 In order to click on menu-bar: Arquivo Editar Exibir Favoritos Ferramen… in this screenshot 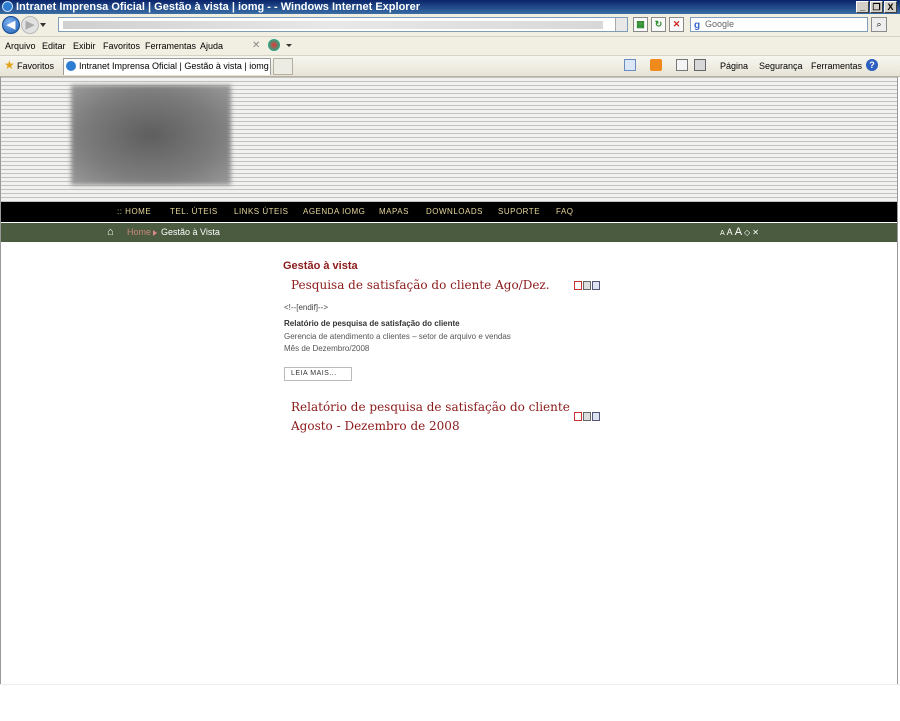, I will do `click(450, 46)`.